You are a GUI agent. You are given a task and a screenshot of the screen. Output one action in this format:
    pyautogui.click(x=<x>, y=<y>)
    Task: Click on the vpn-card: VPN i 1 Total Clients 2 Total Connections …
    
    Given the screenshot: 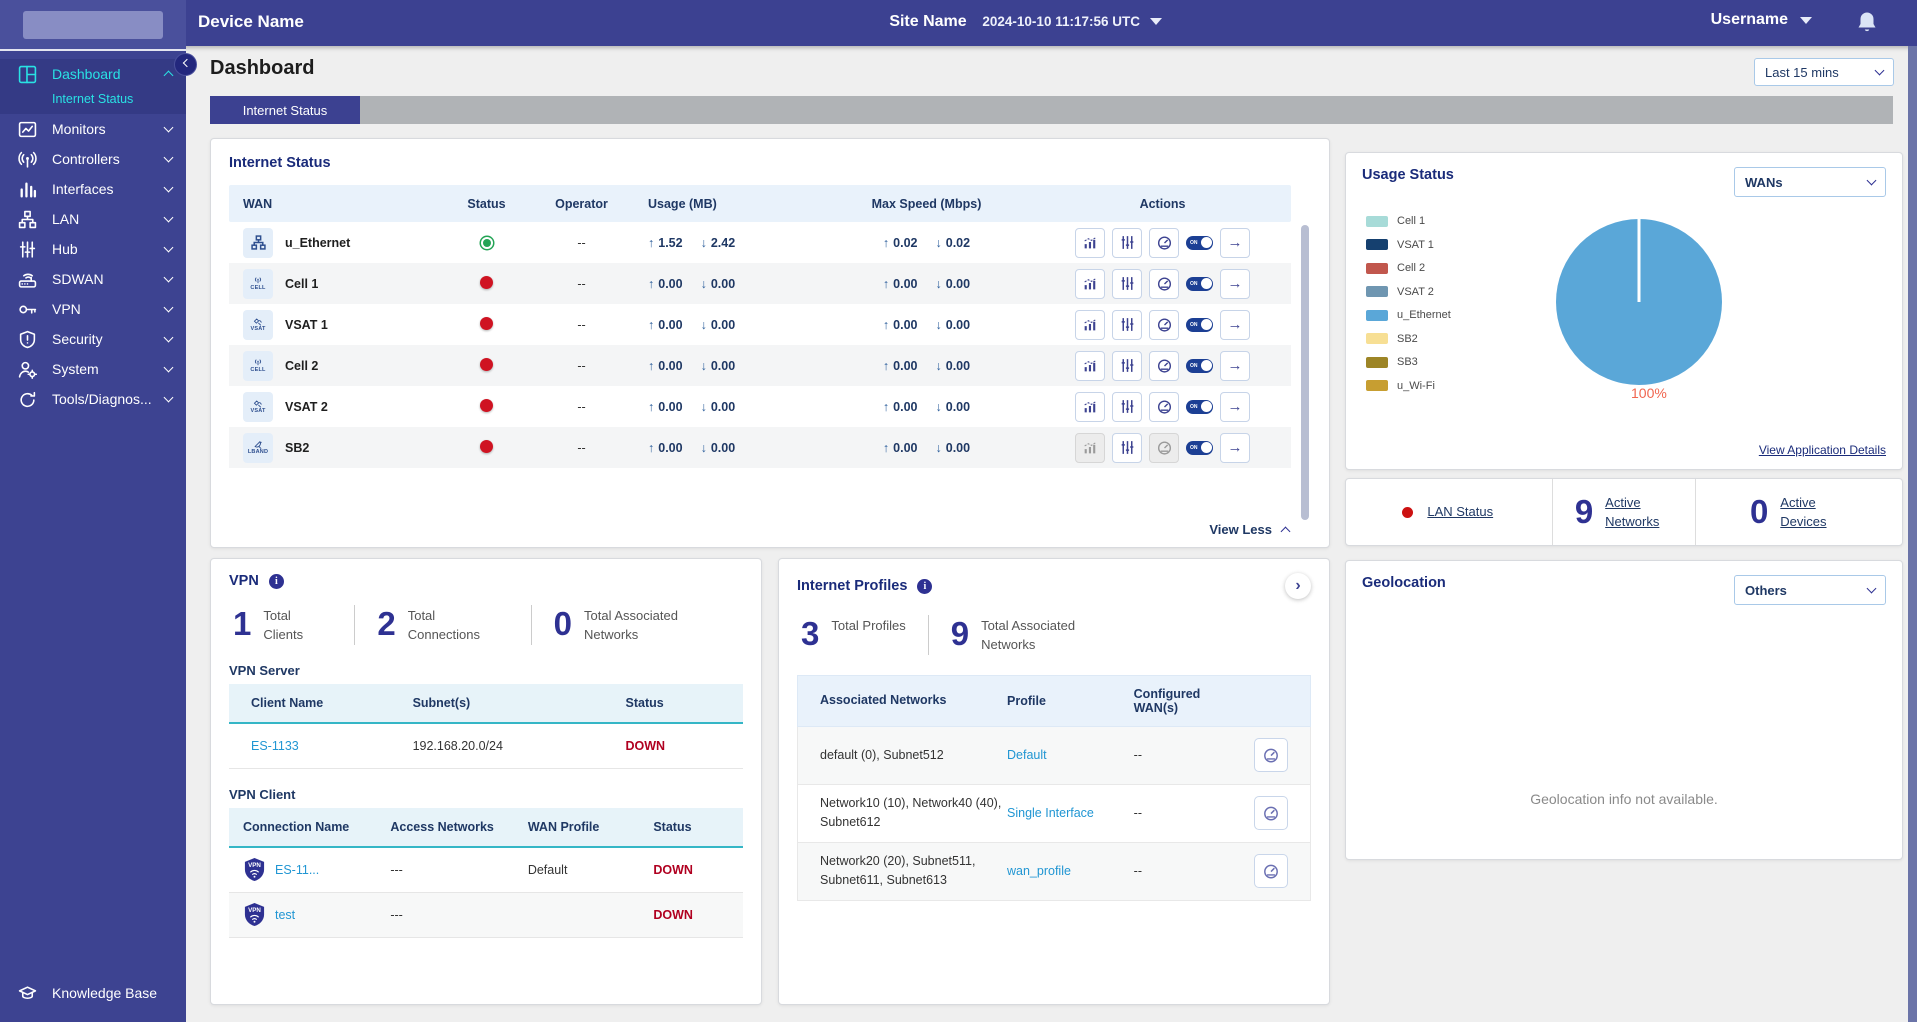 What is the action you would take?
    pyautogui.click(x=486, y=781)
    